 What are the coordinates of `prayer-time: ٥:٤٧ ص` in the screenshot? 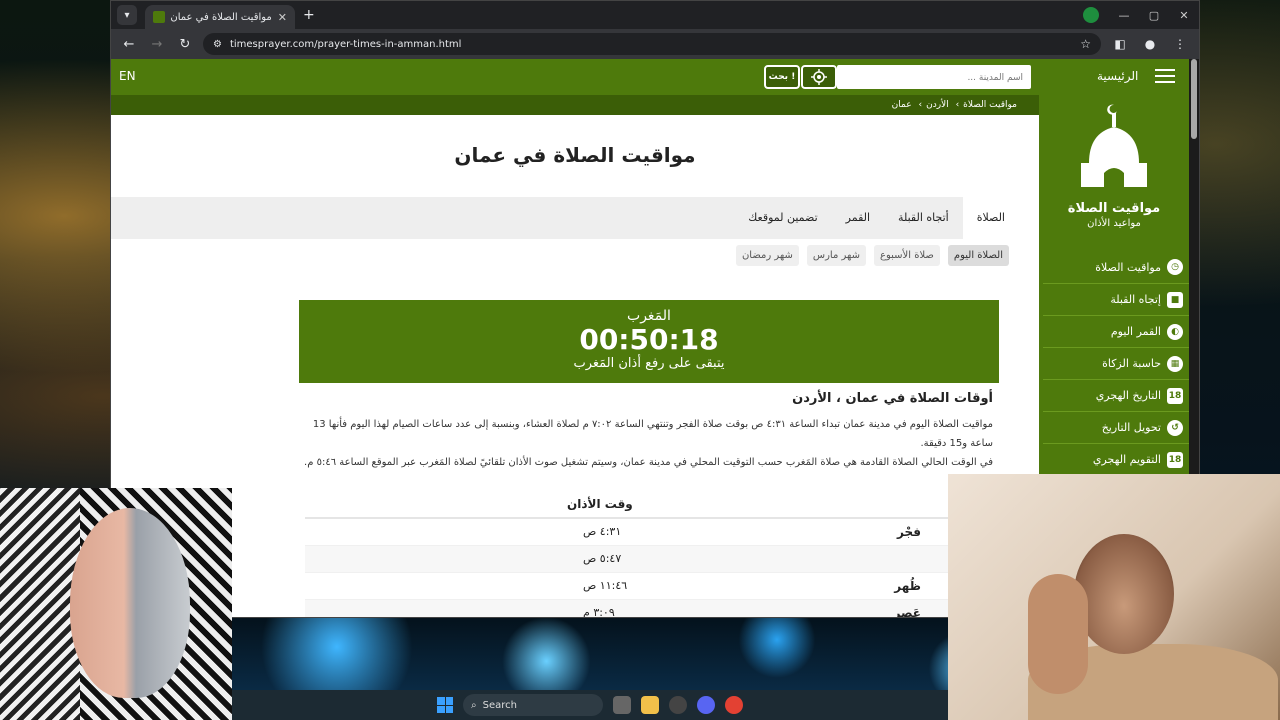 It's located at (602, 558).